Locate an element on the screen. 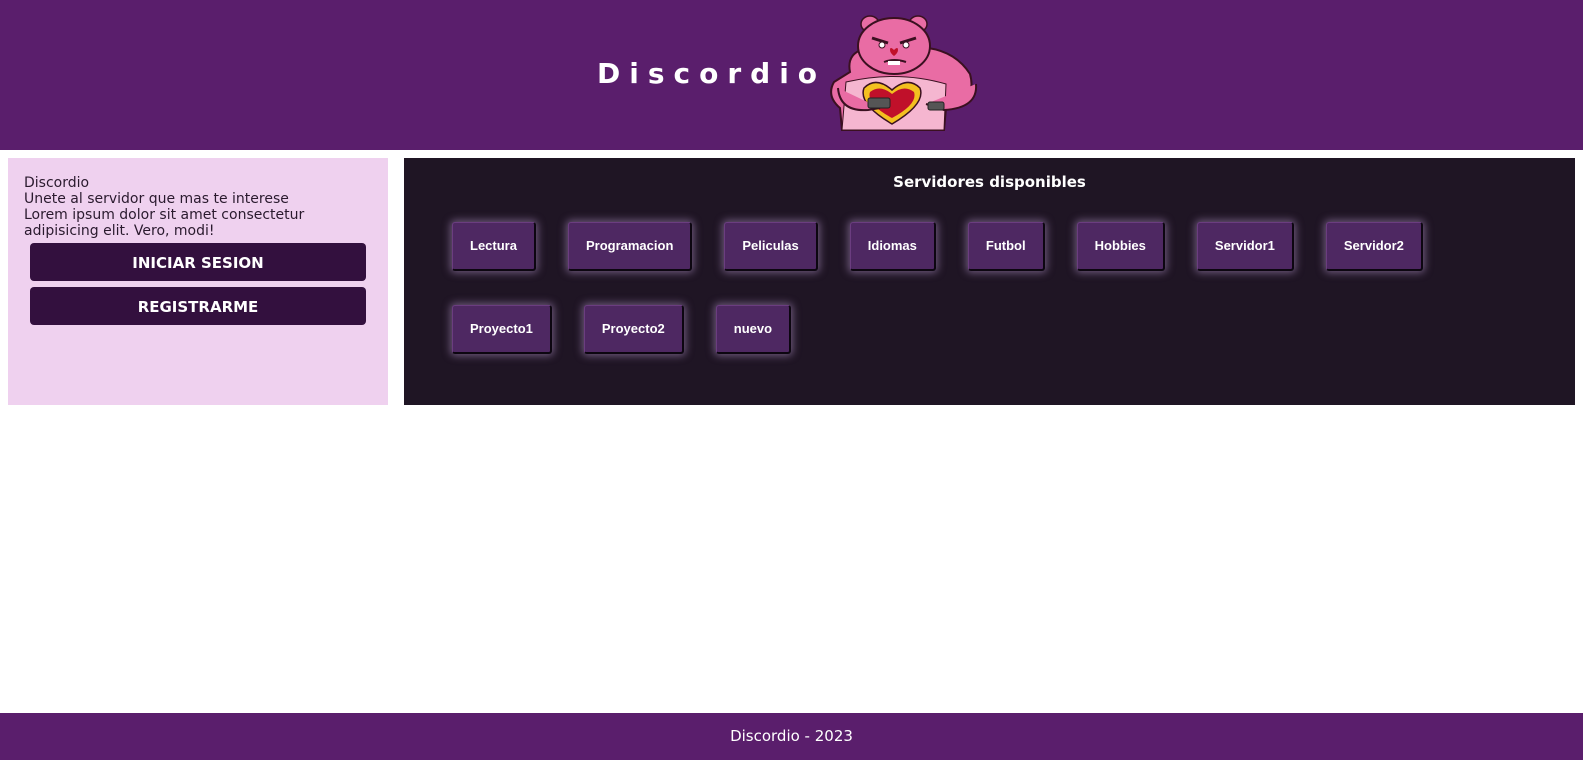 The image size is (1583, 760). register-button: REGISTRARME is located at coordinates (198, 306).